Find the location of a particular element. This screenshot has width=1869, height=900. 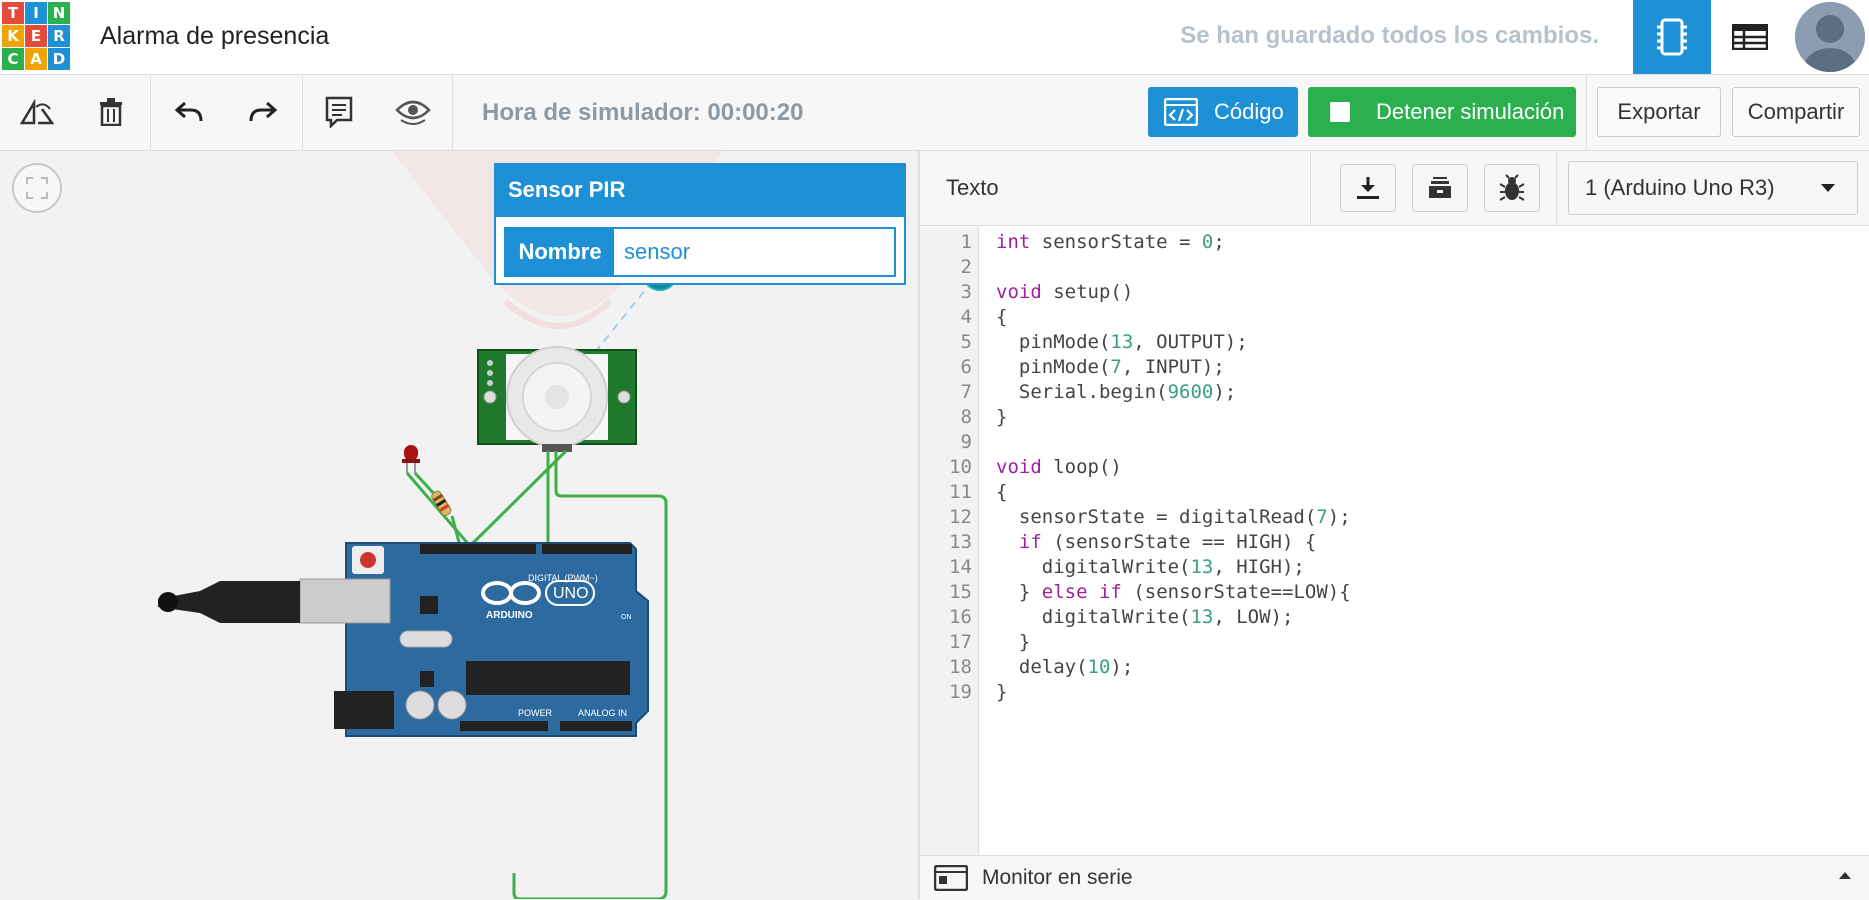

visibility-icon is located at coordinates (413, 112).